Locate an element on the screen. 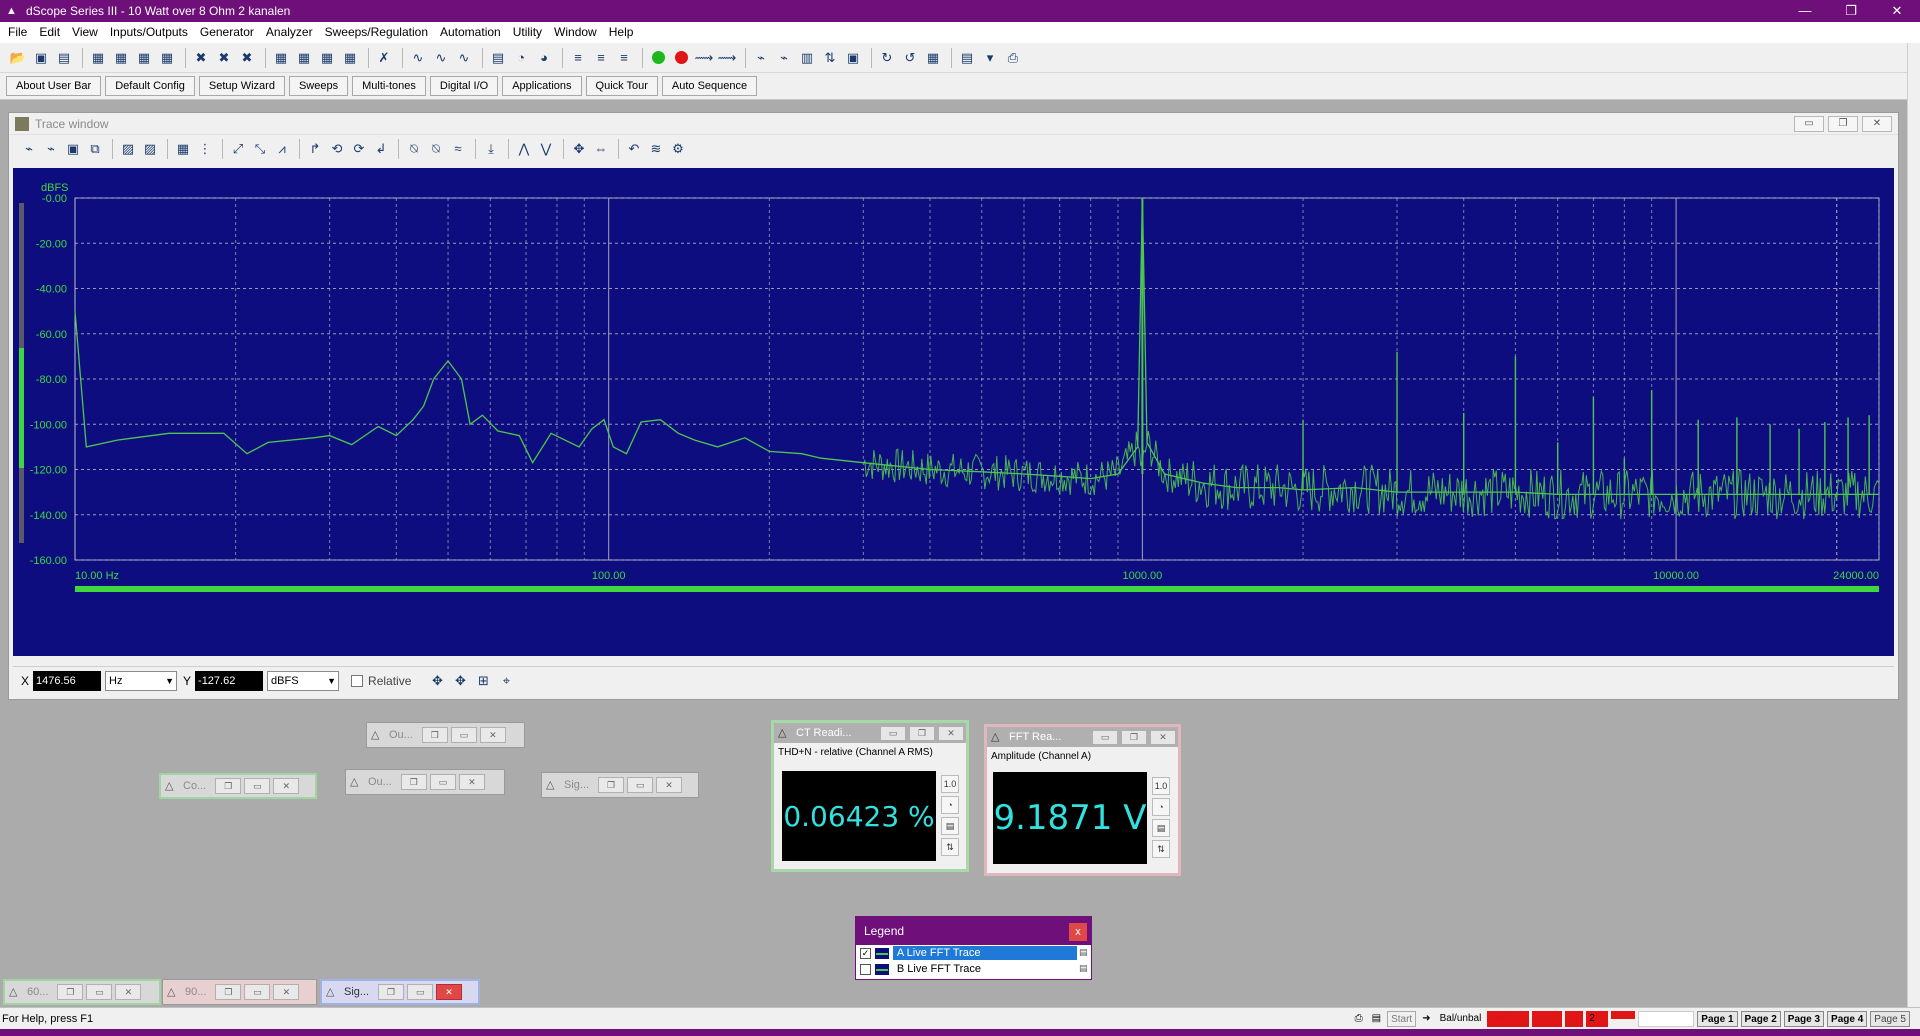 The image size is (1920, 1036). generator-sweep-icon: ∿ is located at coordinates (464, 58).